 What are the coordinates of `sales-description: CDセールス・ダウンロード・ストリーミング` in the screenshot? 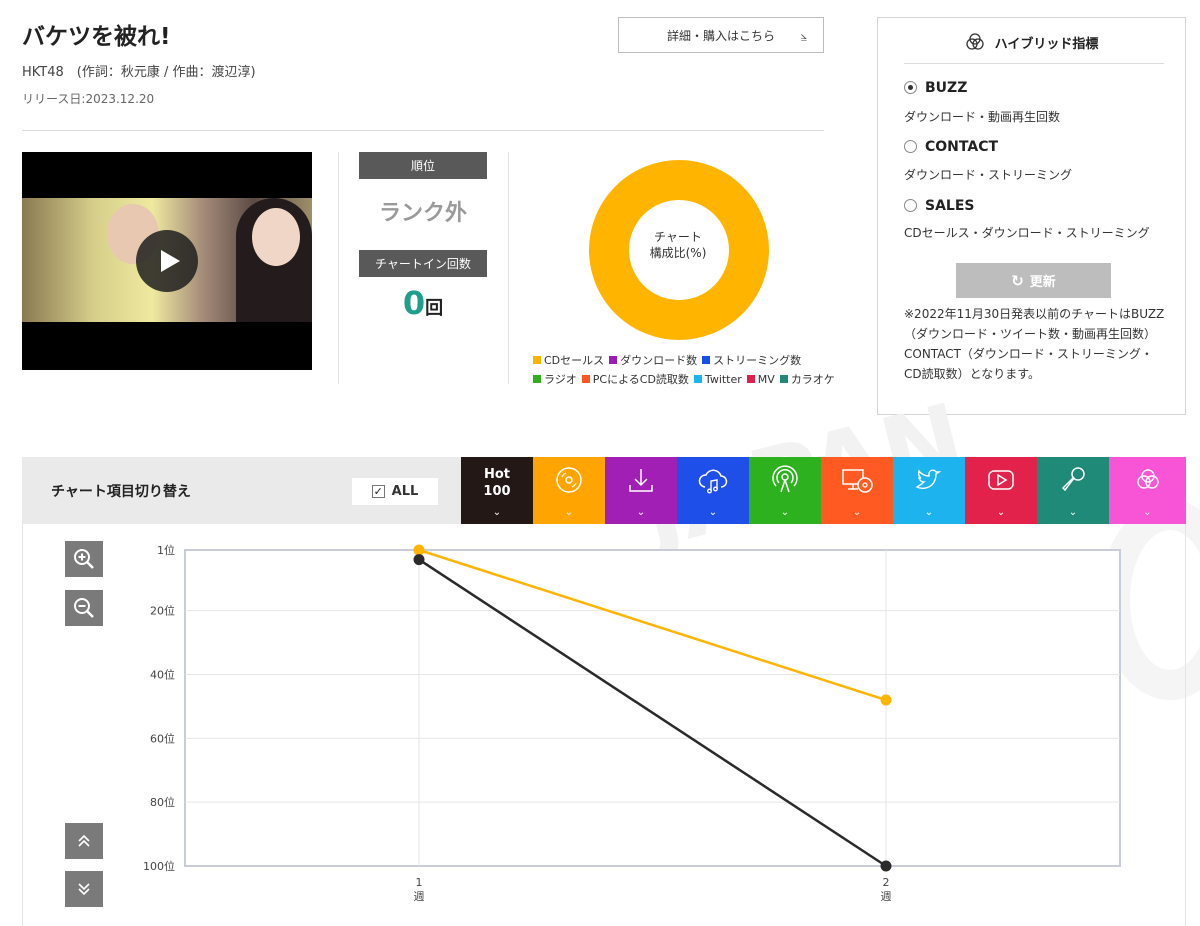 It's located at (1027, 233).